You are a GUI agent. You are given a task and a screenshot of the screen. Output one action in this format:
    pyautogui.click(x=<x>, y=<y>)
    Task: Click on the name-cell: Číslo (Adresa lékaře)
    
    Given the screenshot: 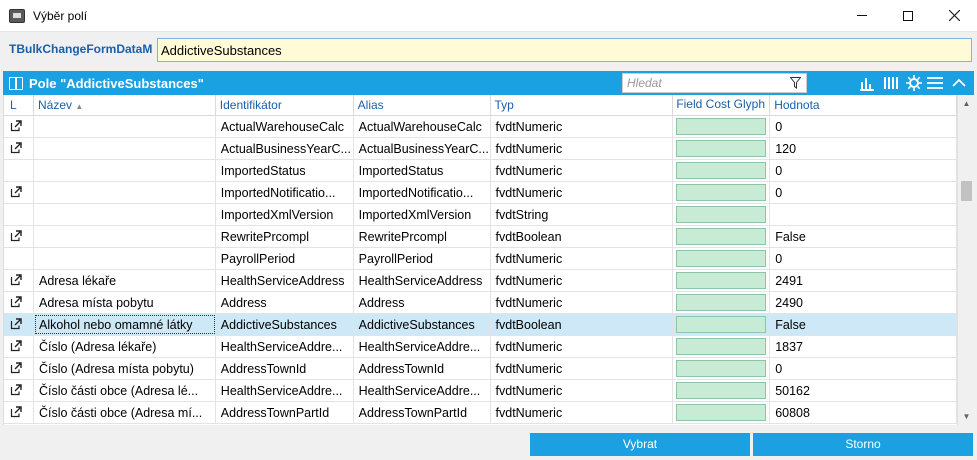 What is the action you would take?
    pyautogui.click(x=125, y=346)
    